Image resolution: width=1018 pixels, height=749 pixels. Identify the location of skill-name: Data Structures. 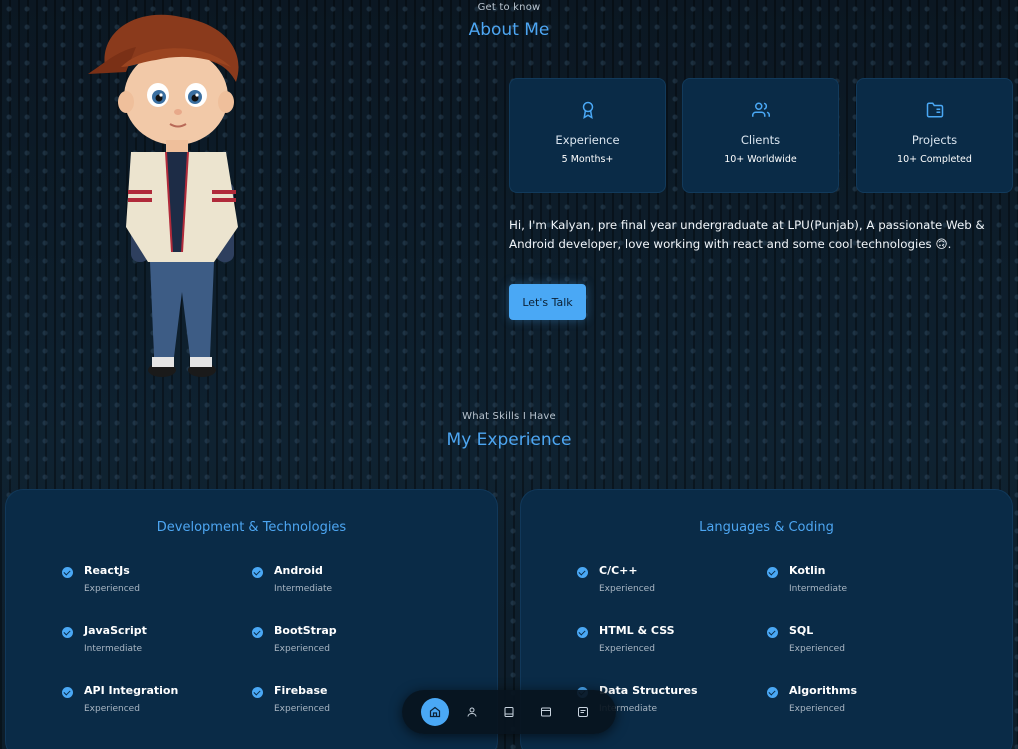
(648, 690).